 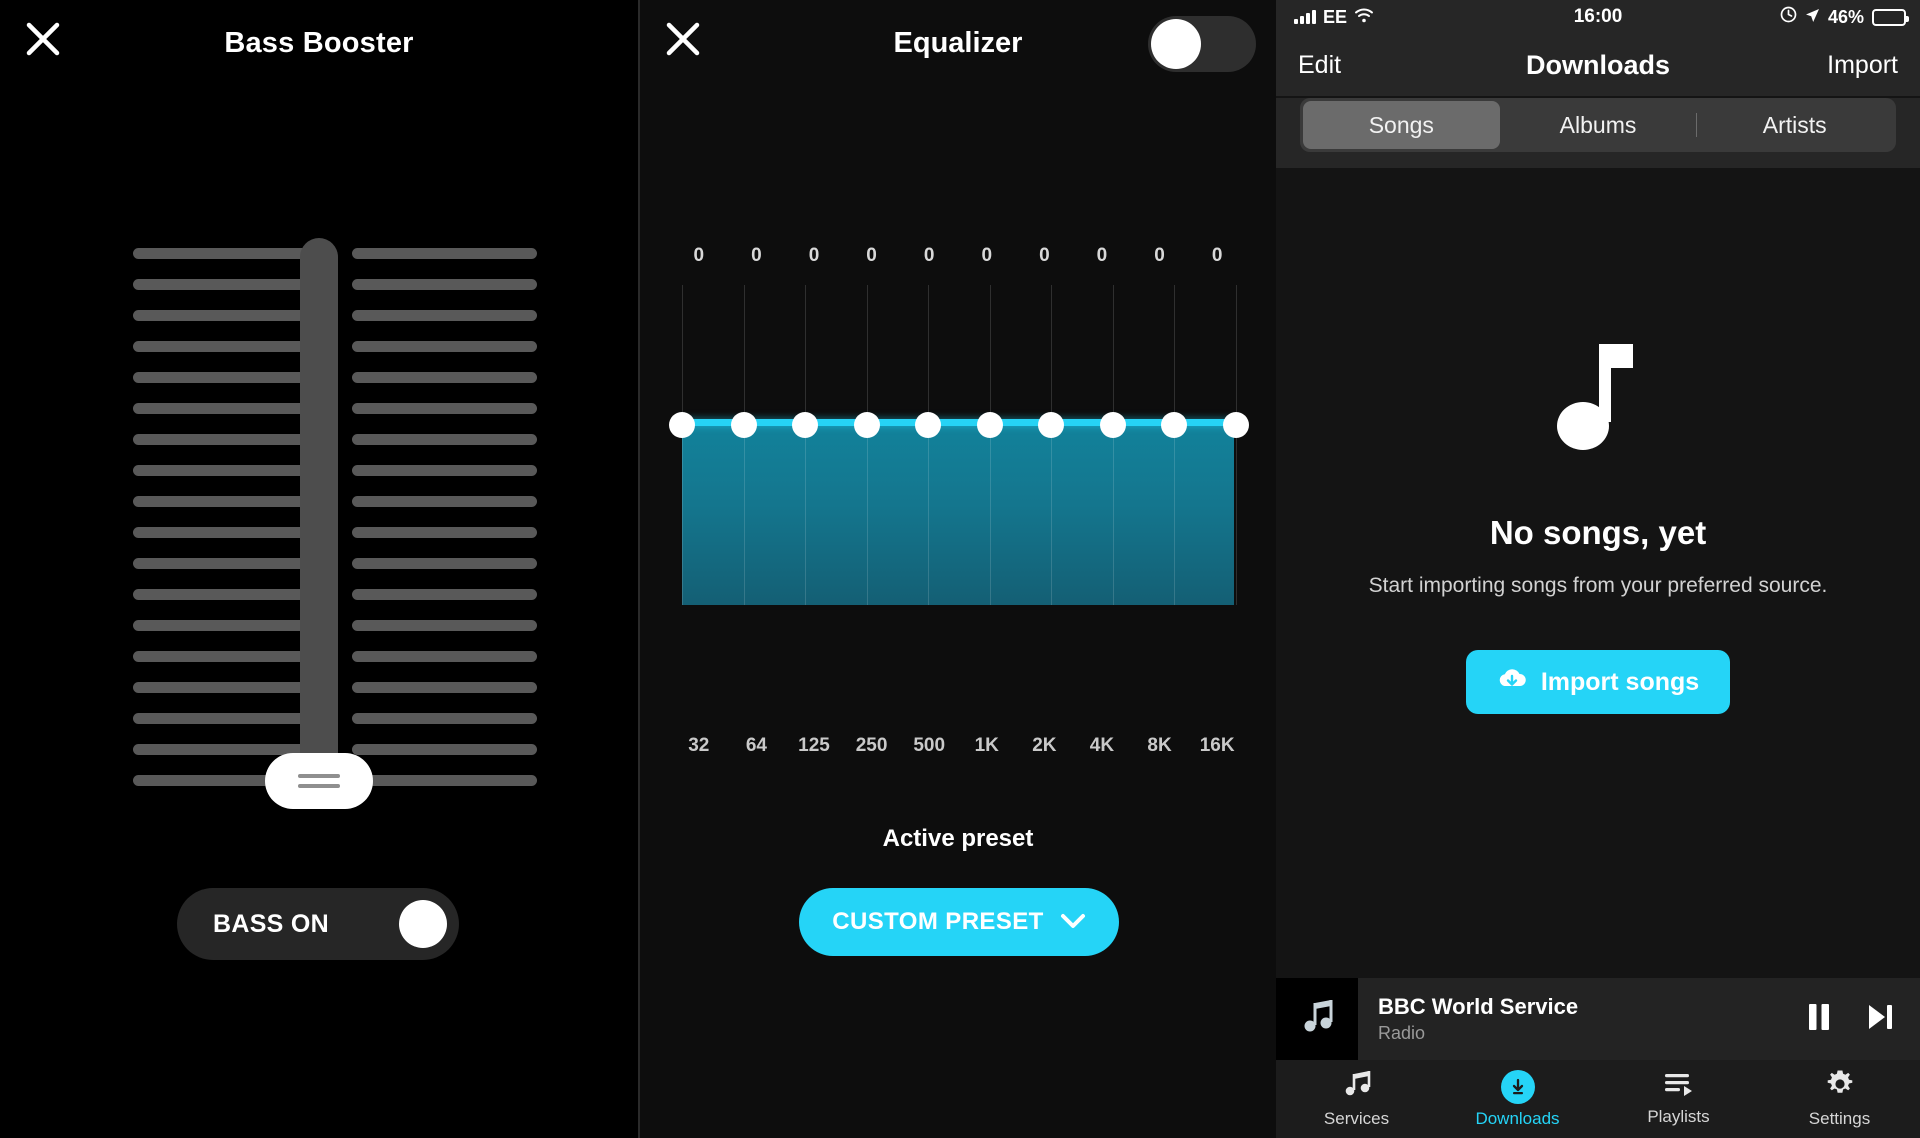 I want to click on chevron-down-icon, so click(x=1073, y=922).